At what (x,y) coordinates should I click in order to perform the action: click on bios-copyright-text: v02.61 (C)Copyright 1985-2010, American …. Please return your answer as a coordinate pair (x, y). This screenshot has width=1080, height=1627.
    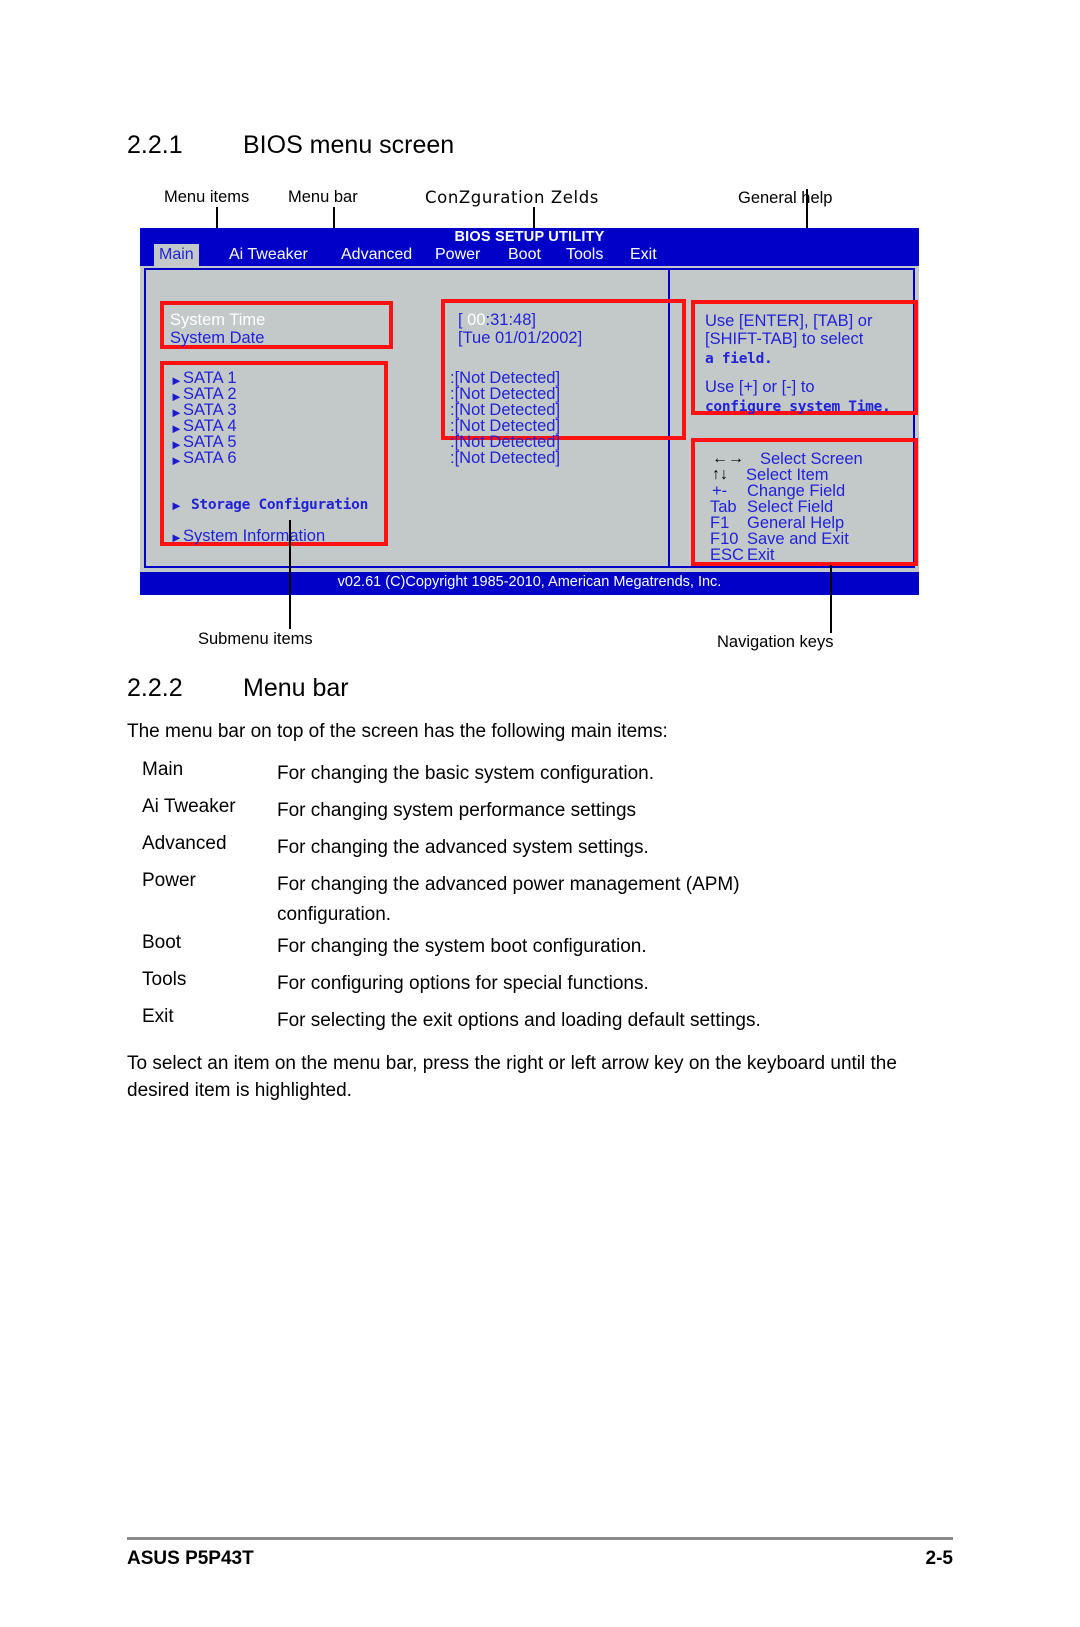
    Looking at the image, I should click on (529, 582).